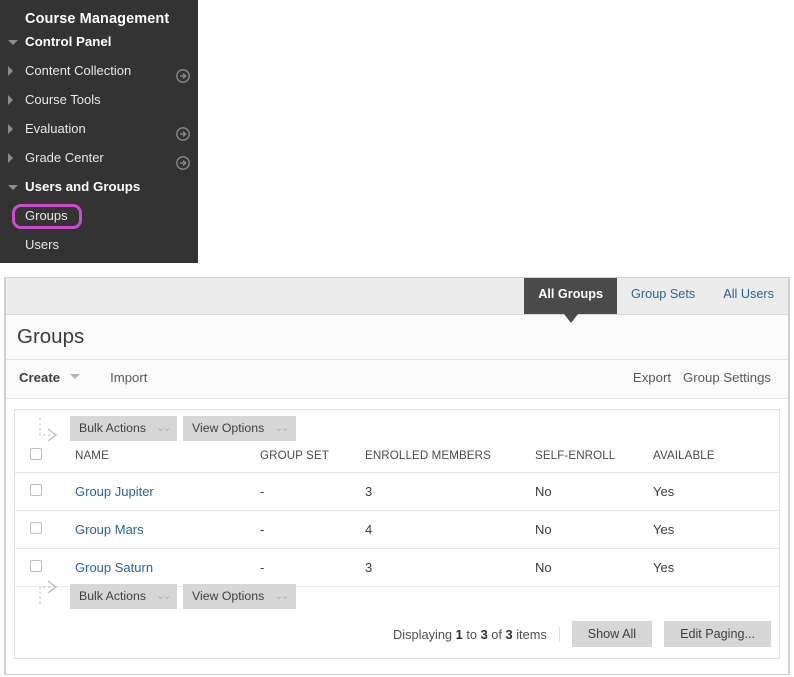 Image resolution: width=794 pixels, height=677 pixels. What do you see at coordinates (167, 460) in the screenshot?
I see `column-header-name: NAME` at bounding box center [167, 460].